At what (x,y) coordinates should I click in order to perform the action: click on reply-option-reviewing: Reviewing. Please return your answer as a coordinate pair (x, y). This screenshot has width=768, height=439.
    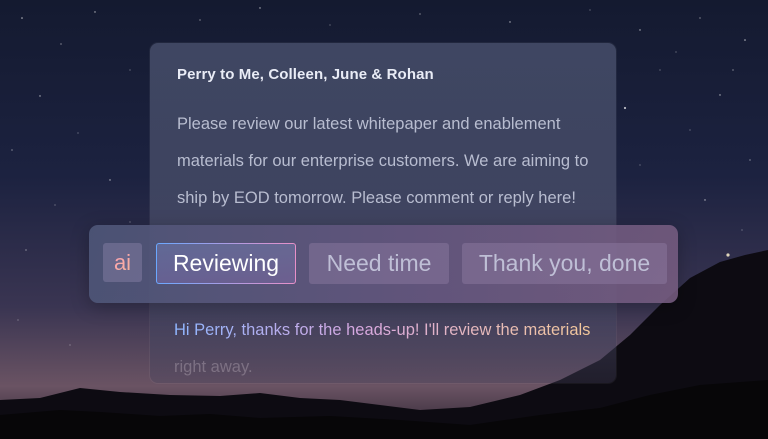
    Looking at the image, I should click on (226, 263).